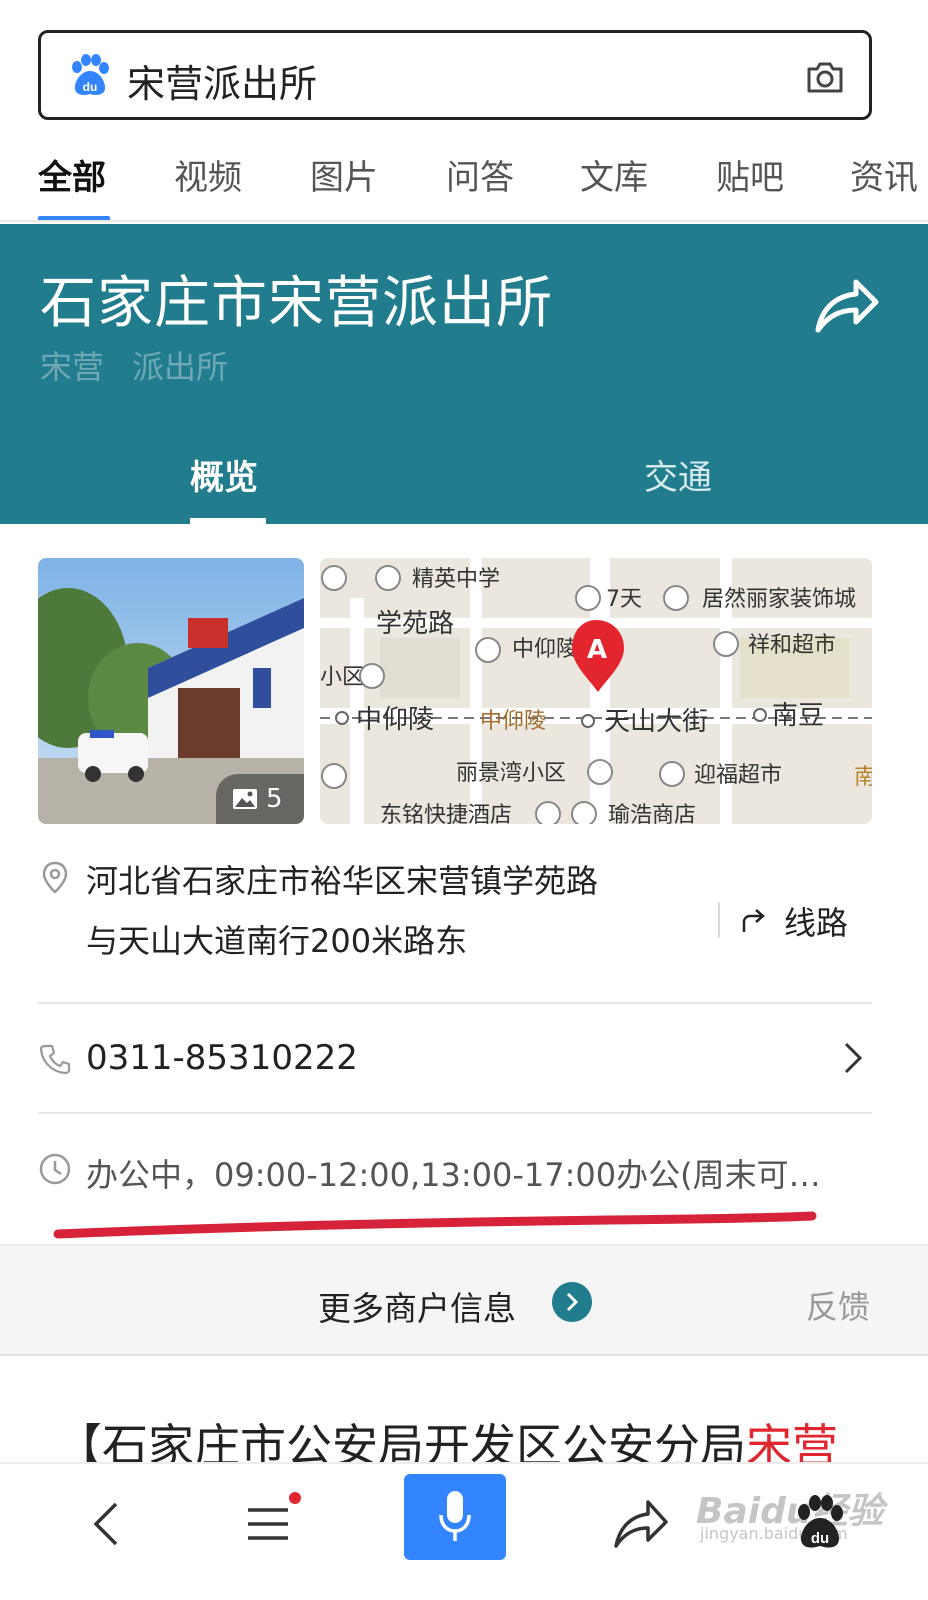 The height and width of the screenshot is (1600, 928). Describe the element at coordinates (55, 1059) in the screenshot. I see `phone-icon` at that location.